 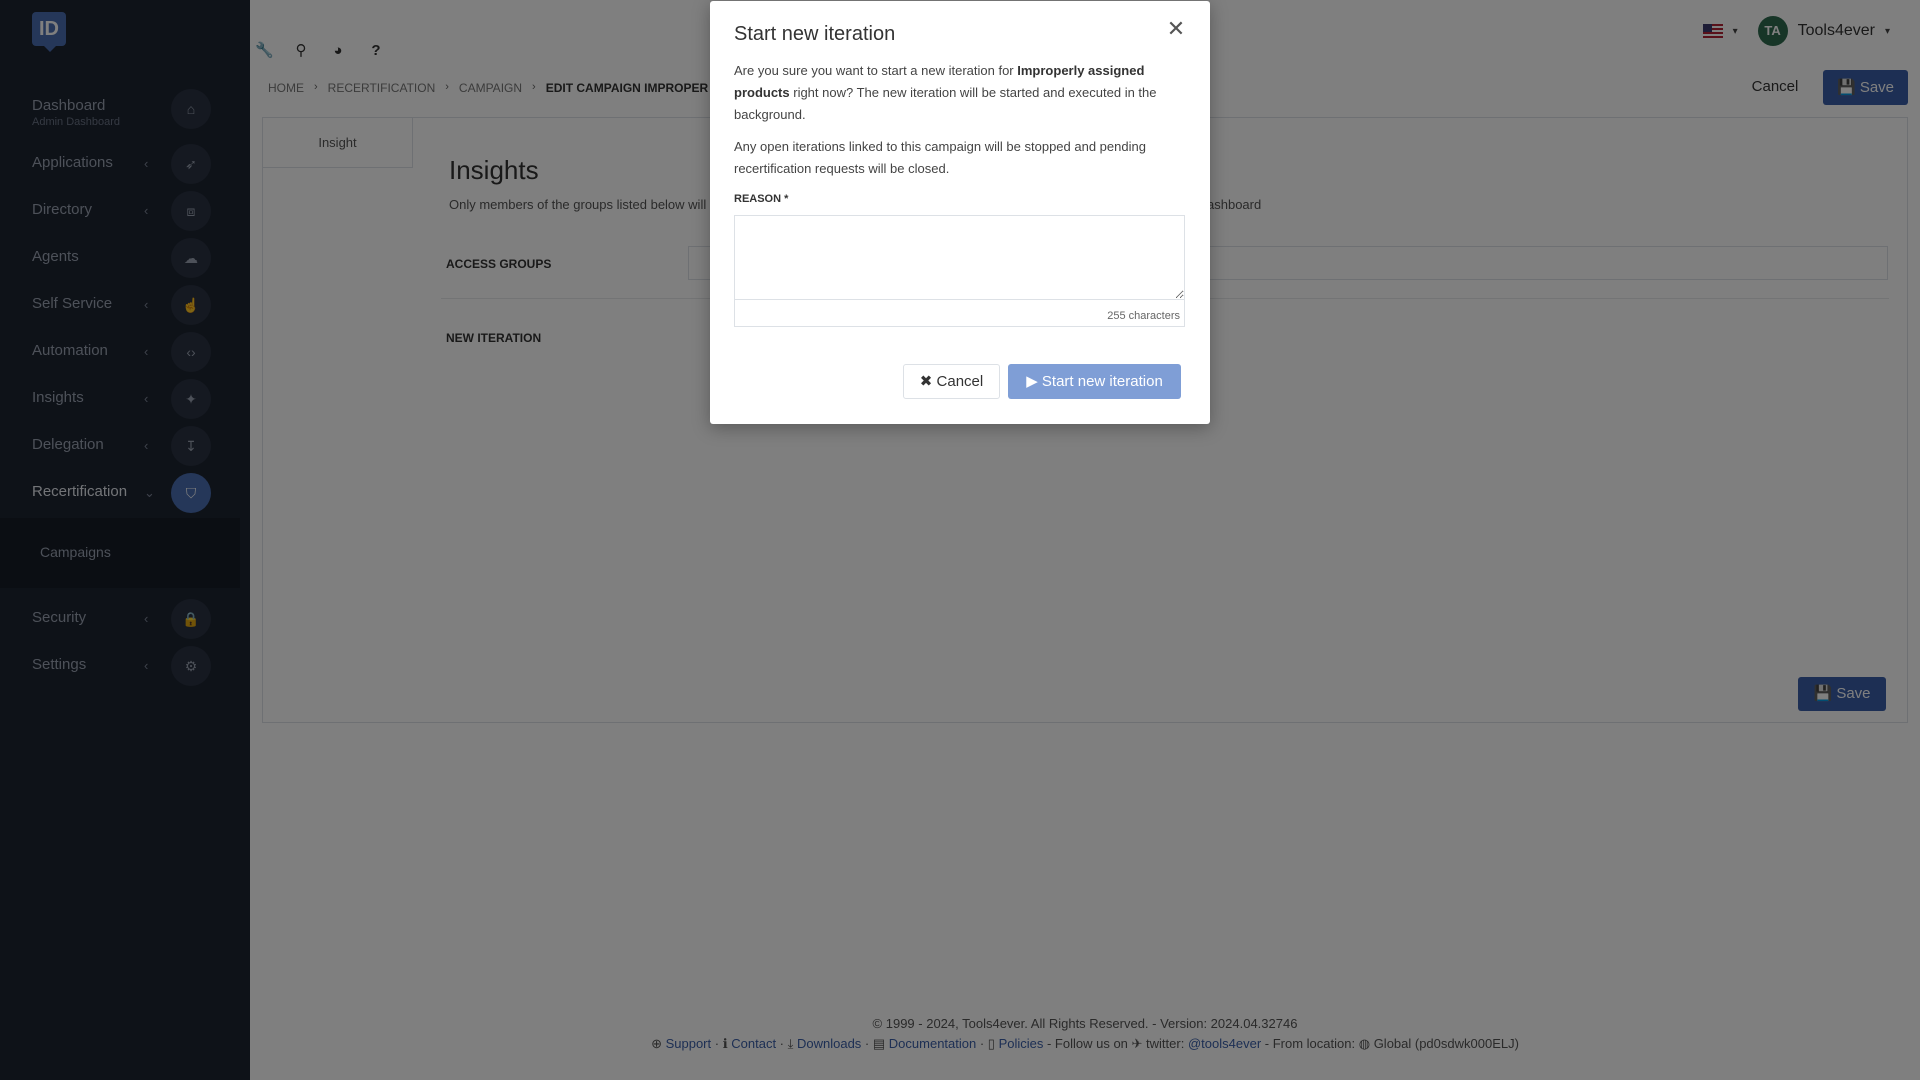 I want to click on modal-cancel-button: ✖ Cancel, so click(x=951, y=381).